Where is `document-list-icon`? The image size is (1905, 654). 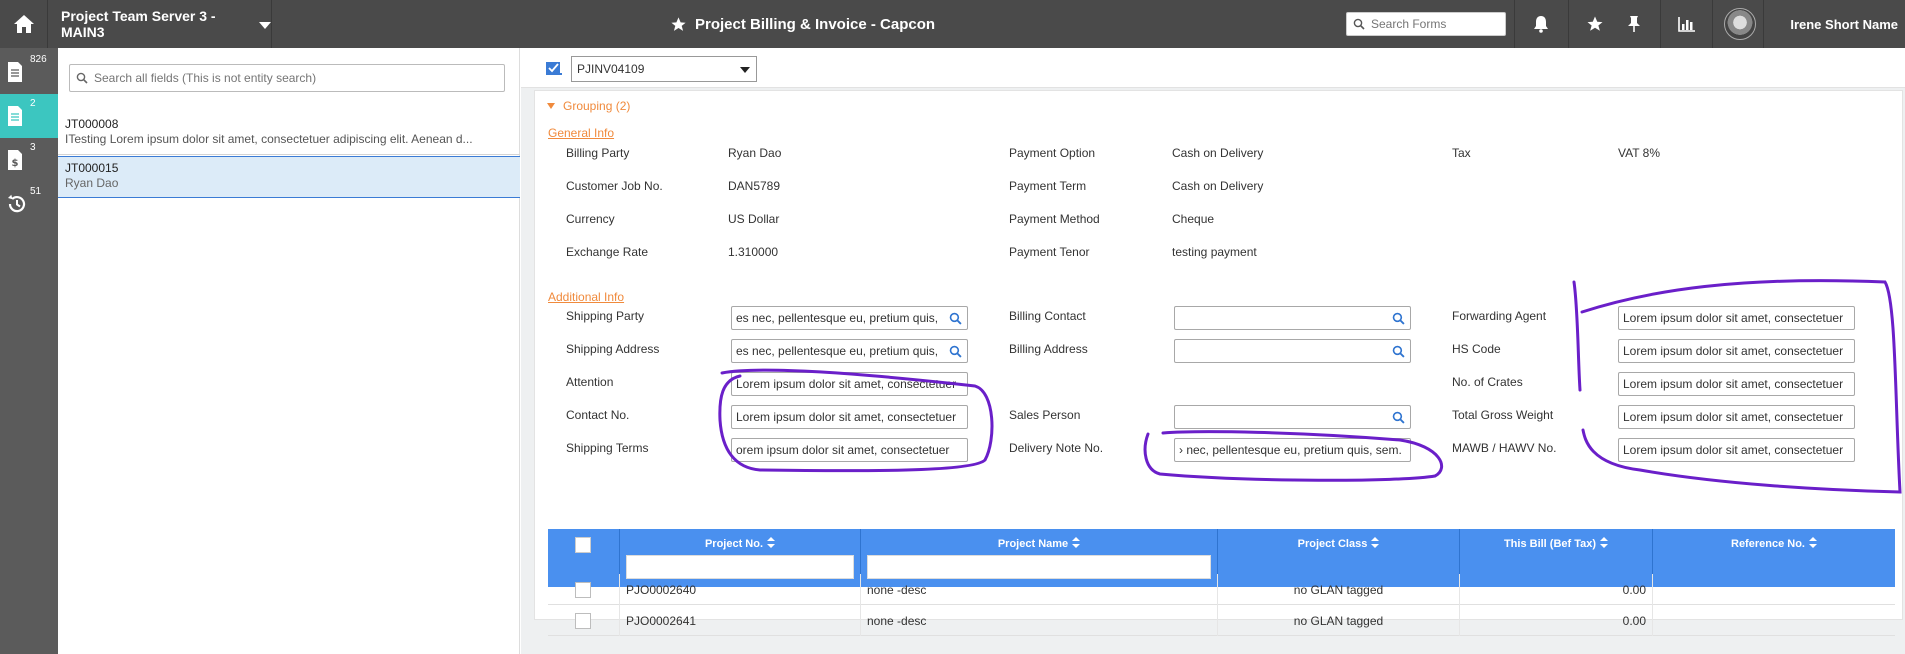 document-list-icon is located at coordinates (15, 116).